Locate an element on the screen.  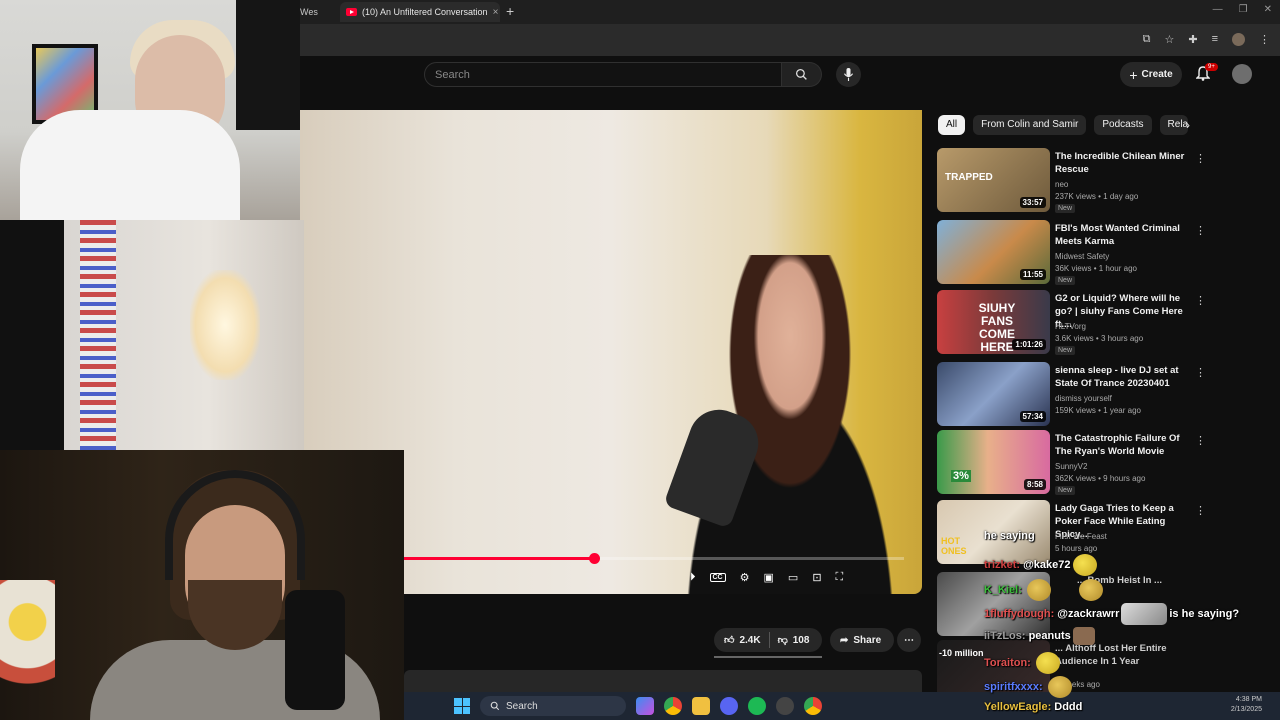
channel-name: Midwest Safety is located at coordinates (1082, 256).